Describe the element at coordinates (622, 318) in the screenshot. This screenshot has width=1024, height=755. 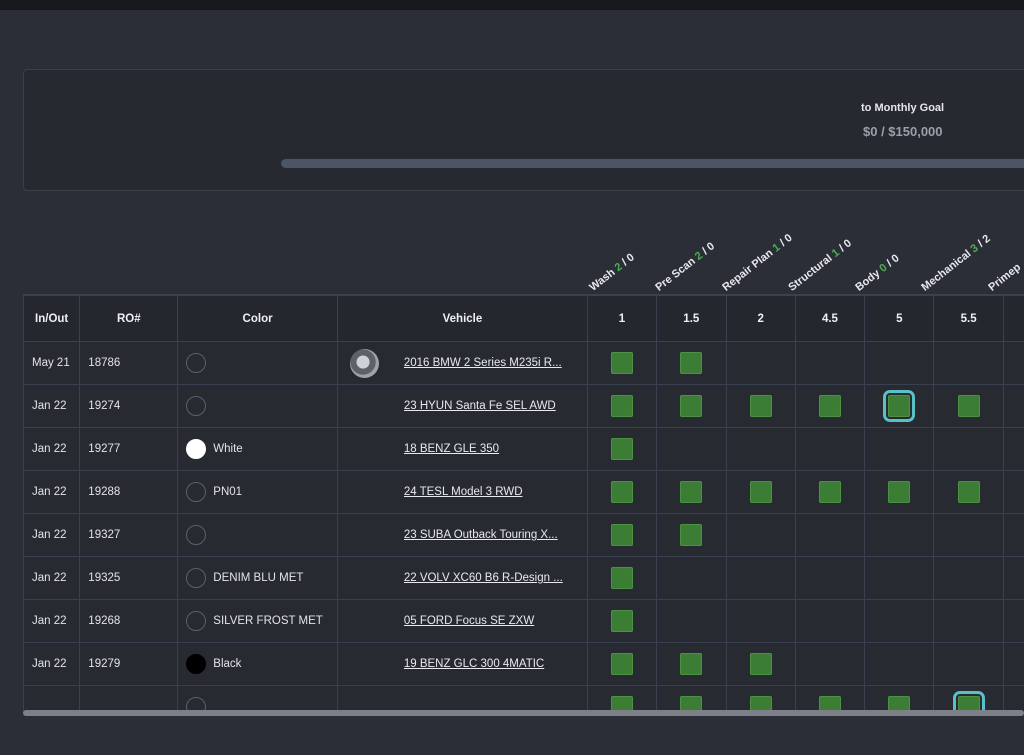
I see `col-header-stage-0: 1` at that location.